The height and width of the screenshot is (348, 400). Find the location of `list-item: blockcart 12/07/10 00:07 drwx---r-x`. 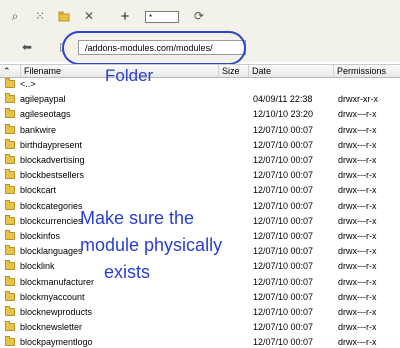

list-item: blockcart 12/07/10 00:07 drwx---r-x is located at coordinates (200, 190).